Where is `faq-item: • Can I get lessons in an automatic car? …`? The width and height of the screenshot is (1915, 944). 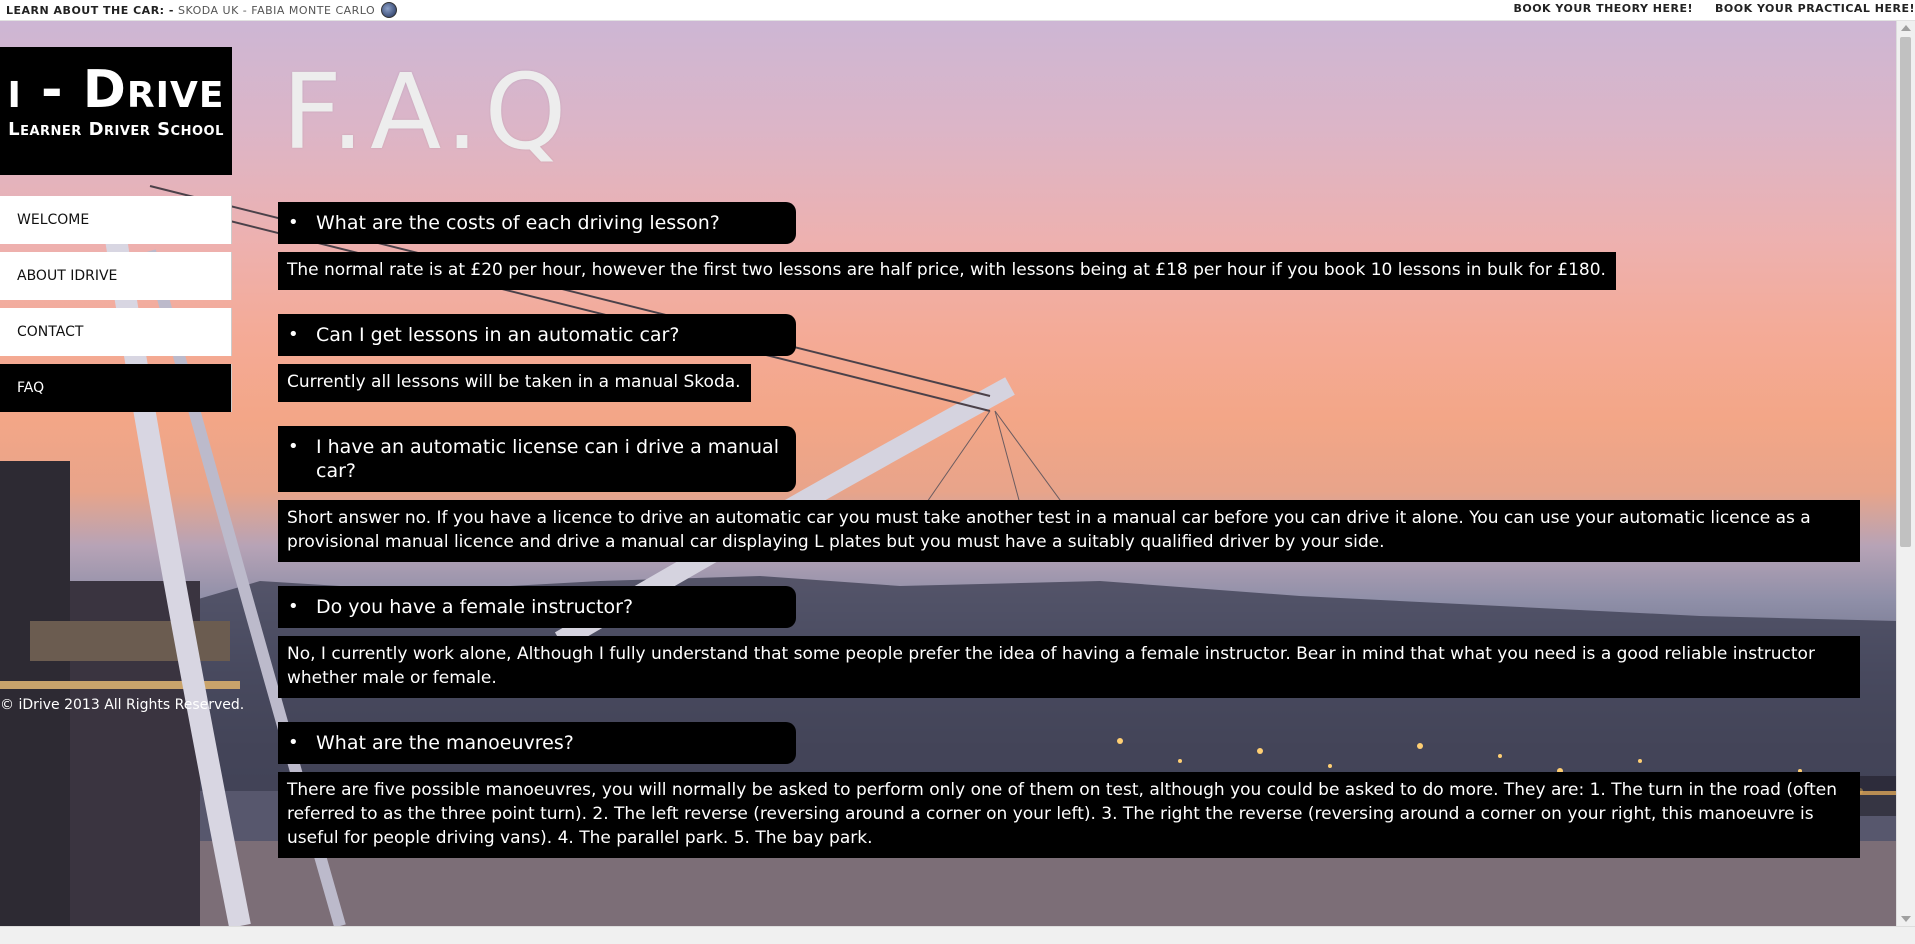 faq-item: • Can I get lessons in an automatic car? … is located at coordinates (1069, 358).